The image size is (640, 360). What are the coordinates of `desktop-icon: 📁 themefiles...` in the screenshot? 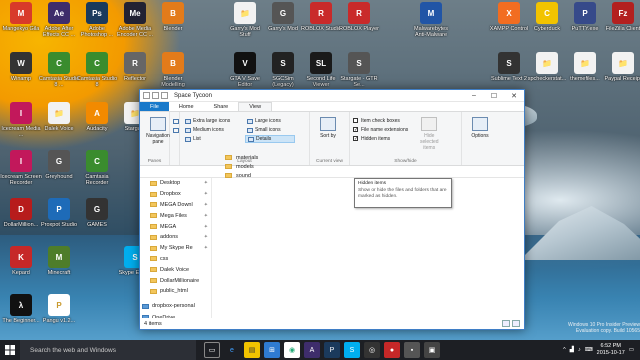 It's located at (585, 67).